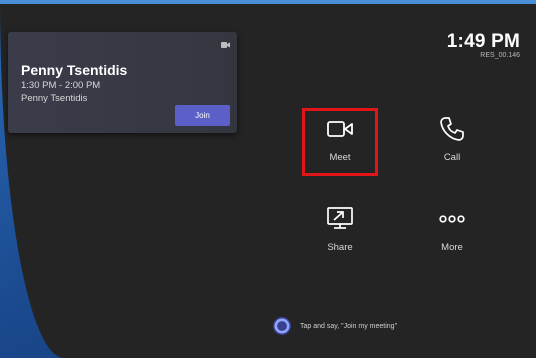 This screenshot has width=536, height=358. What do you see at coordinates (500, 55) in the screenshot?
I see `device-id: RES_00.146` at bounding box center [500, 55].